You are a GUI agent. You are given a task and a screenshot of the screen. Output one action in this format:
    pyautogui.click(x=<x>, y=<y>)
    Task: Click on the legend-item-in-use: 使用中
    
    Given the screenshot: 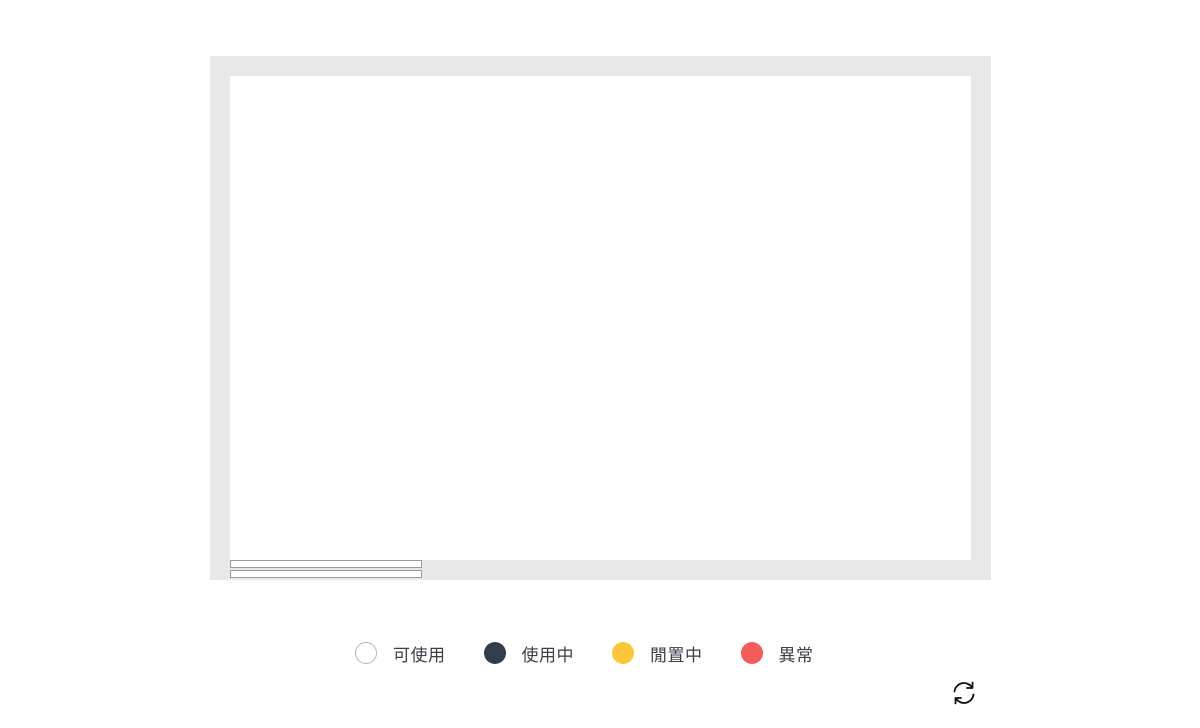 What is the action you would take?
    pyautogui.click(x=529, y=653)
    